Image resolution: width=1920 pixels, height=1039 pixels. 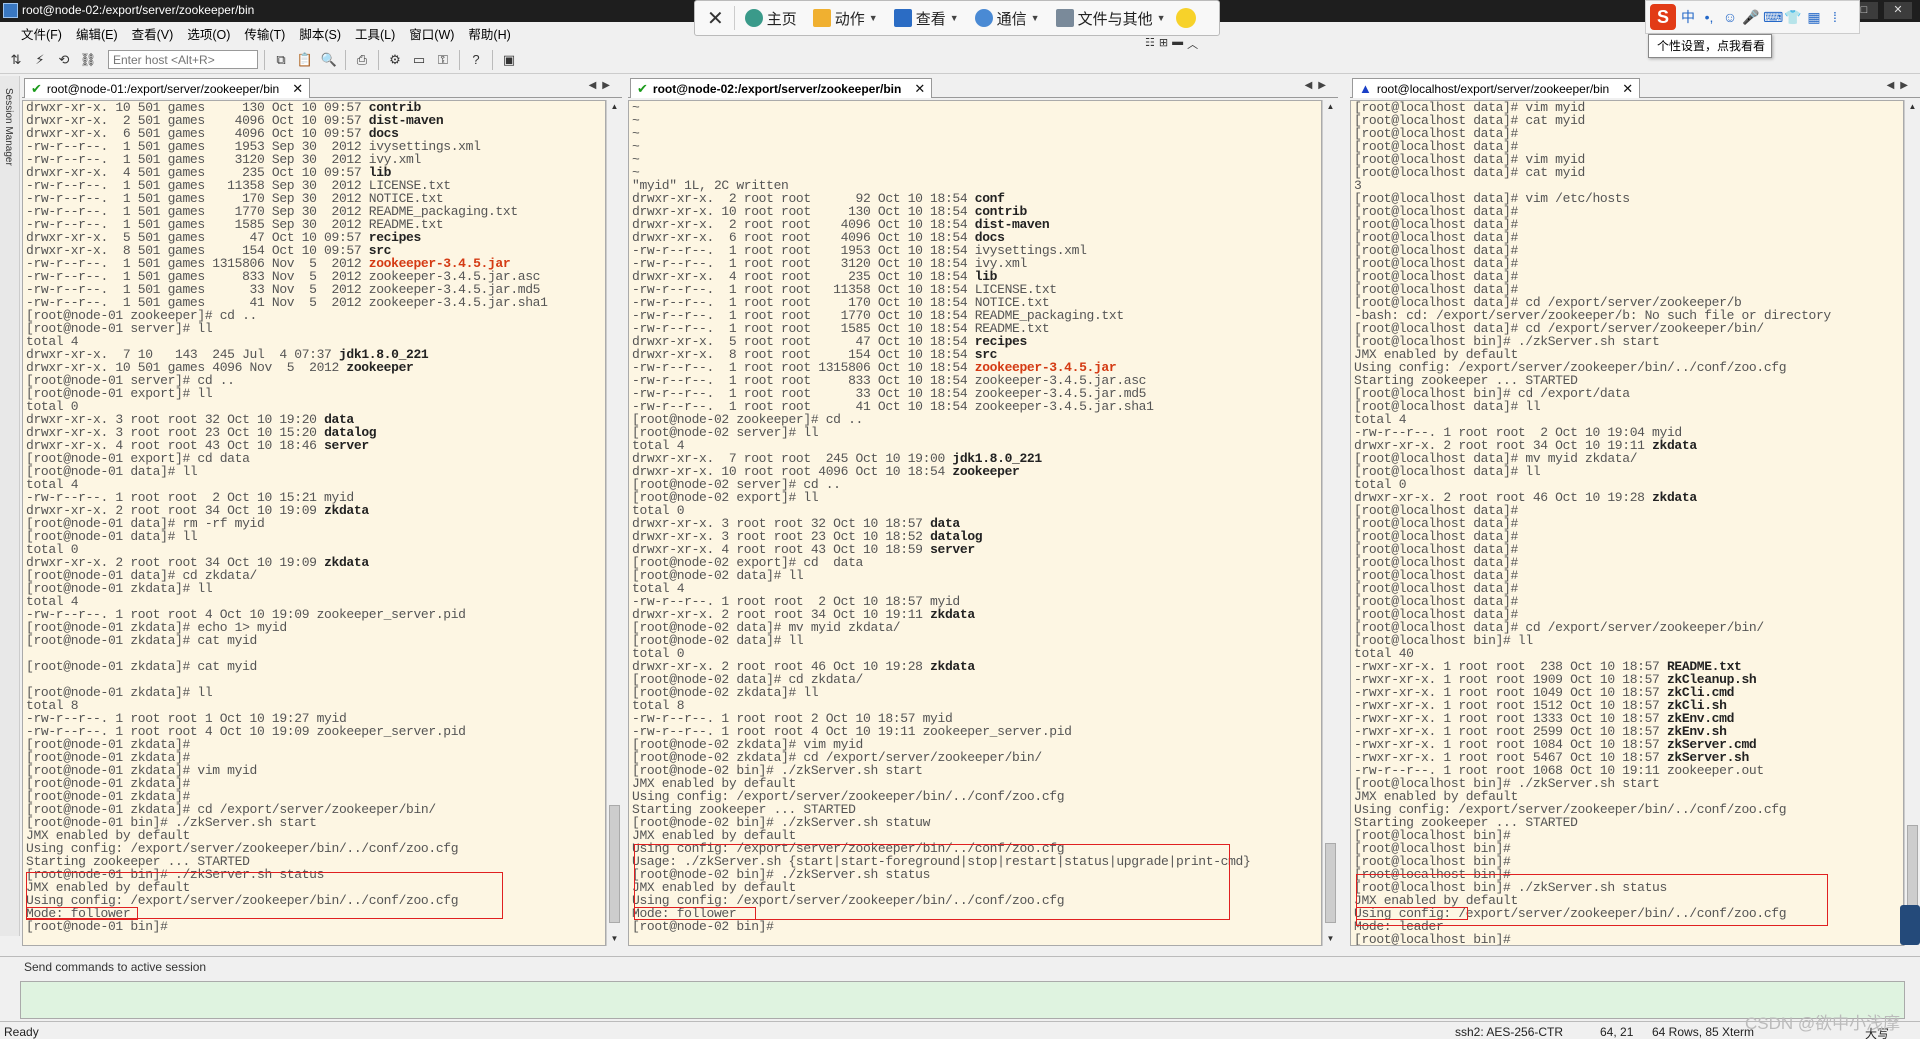 What do you see at coordinates (718, 640) in the screenshot?
I see `terminal-line: [root@node-02 data]# ll` at bounding box center [718, 640].